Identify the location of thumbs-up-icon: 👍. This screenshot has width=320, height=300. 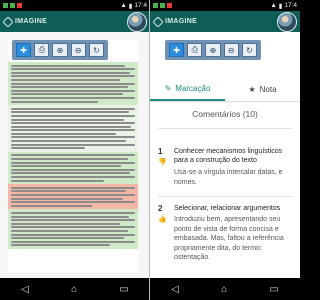
(162, 219).